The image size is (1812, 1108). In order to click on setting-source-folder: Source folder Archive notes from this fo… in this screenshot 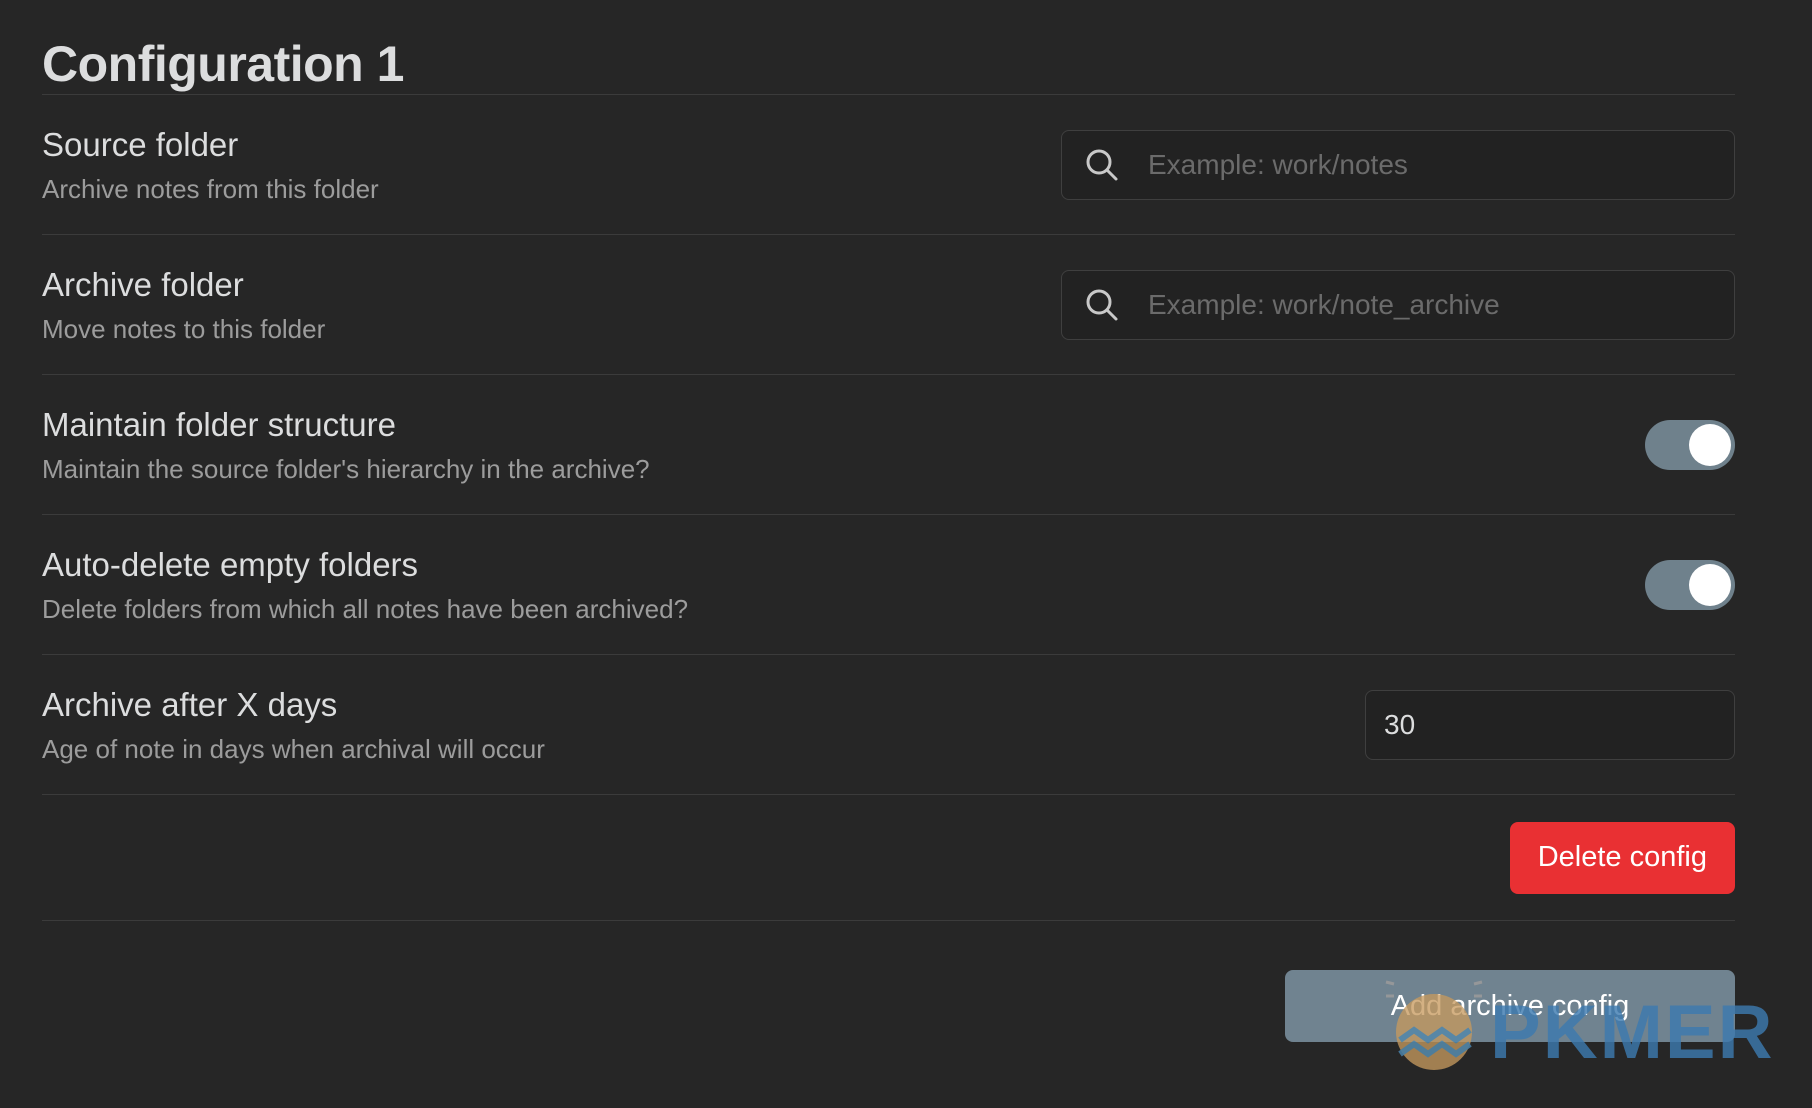, I will do `click(888, 164)`.